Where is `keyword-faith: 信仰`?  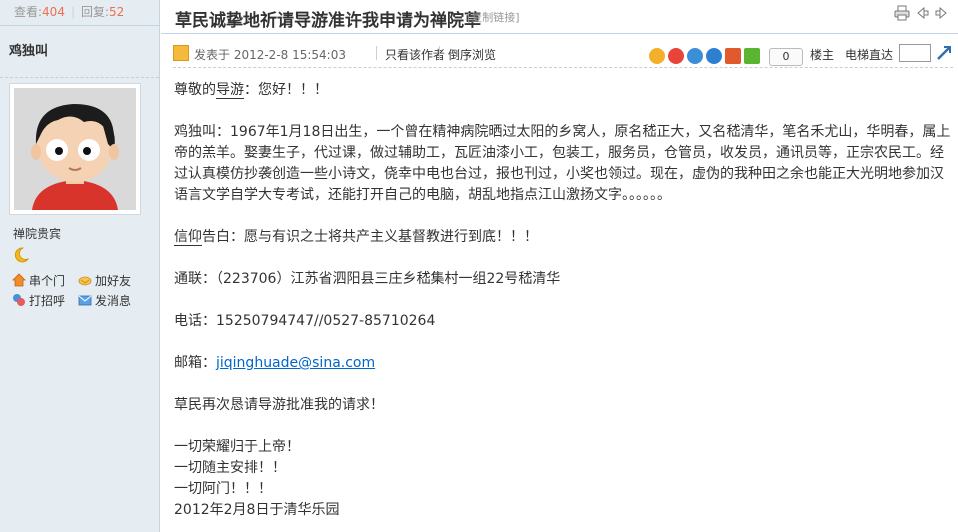
keyword-faith: 信仰 is located at coordinates (188, 237).